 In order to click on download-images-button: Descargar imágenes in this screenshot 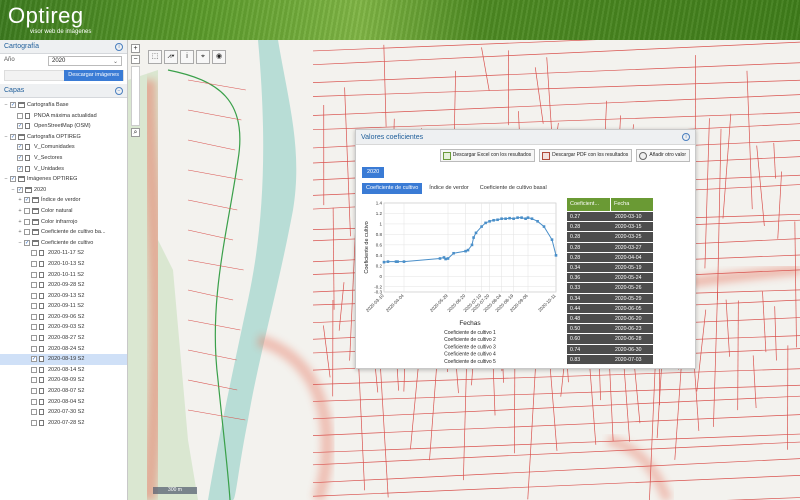, I will do `click(93, 75)`.